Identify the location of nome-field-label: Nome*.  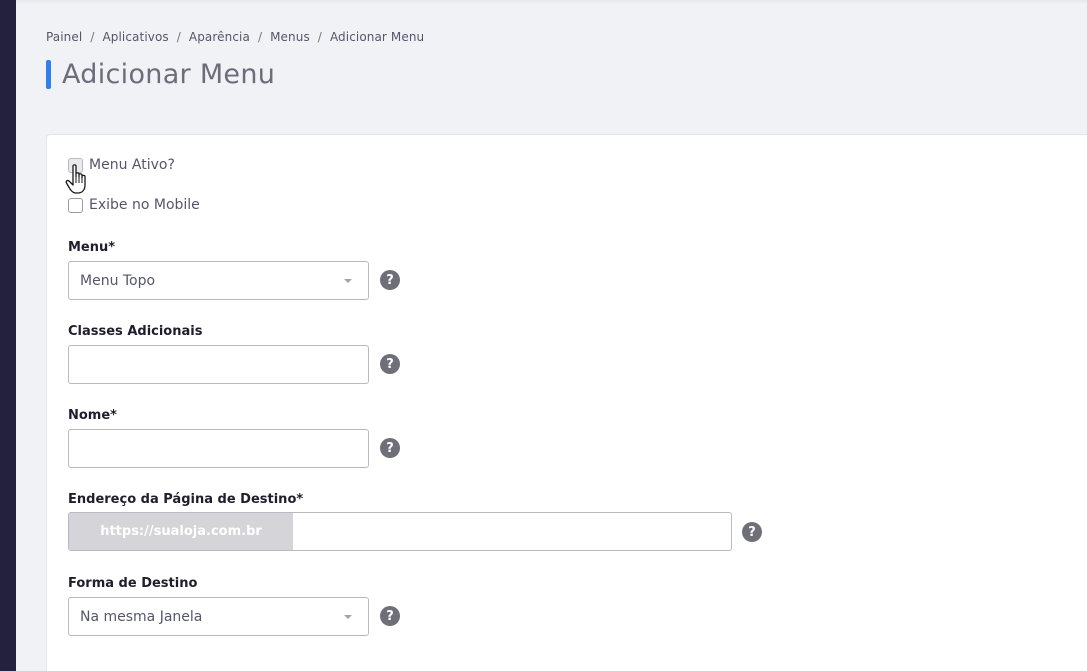
(92, 415).